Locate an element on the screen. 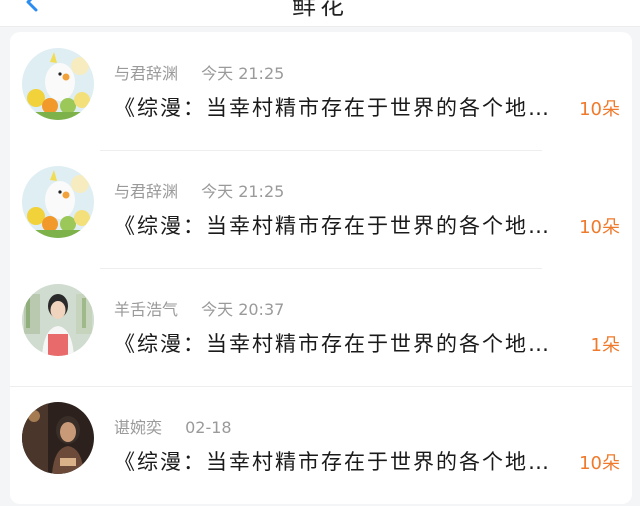 The height and width of the screenshot is (506, 640). sender-name: 谌婉奕 is located at coordinates (138, 427).